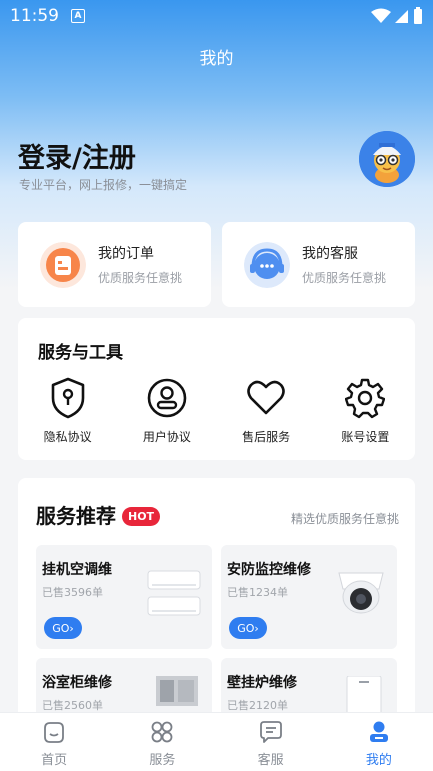 This screenshot has height=771, width=433. I want to click on home-icon, so click(54, 732).